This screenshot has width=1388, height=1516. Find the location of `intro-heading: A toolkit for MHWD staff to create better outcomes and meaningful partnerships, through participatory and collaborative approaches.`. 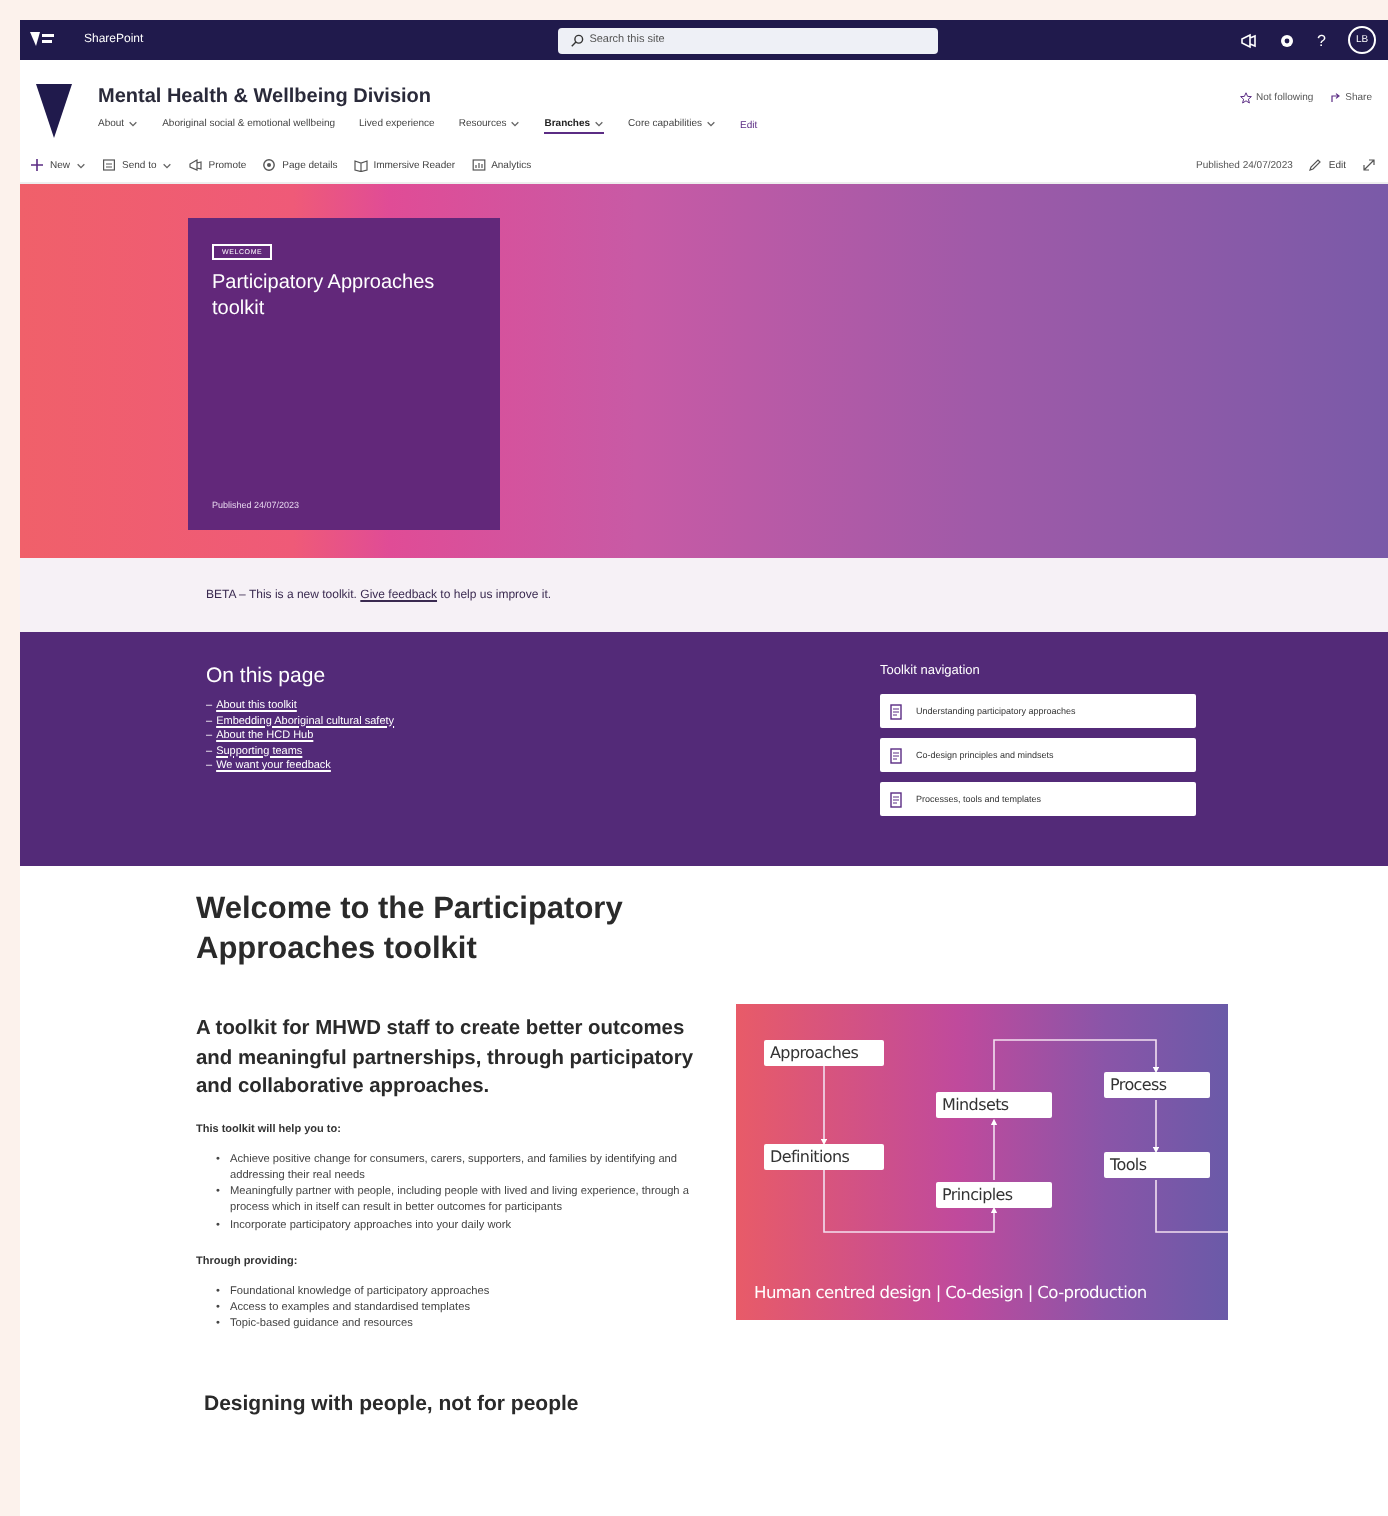

intro-heading: A toolkit for MHWD staff to create better outcomes and meaningful partnerships, through participatory and collaborative approaches. is located at coordinates (445, 1059).